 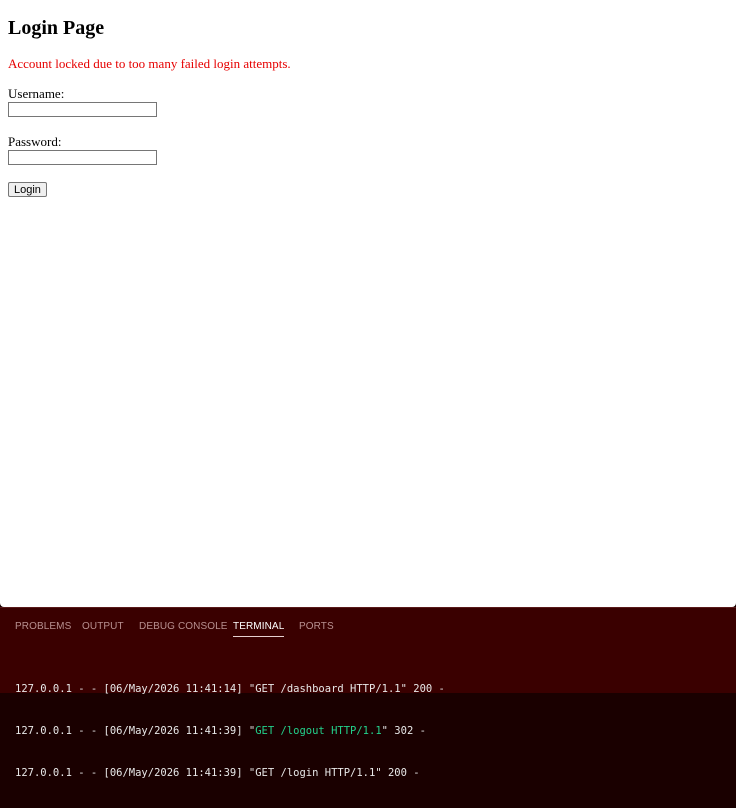 What do you see at coordinates (82, 109) in the screenshot?
I see `username-input` at bounding box center [82, 109].